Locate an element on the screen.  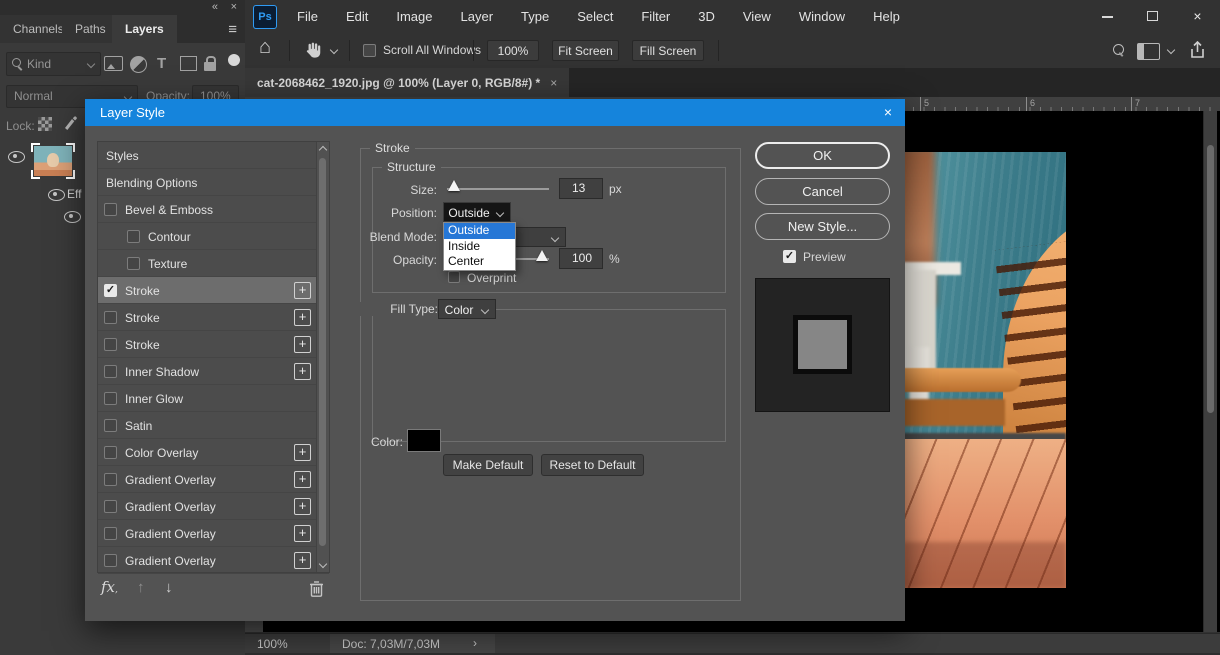
tab-layers: Layers is located at coordinates (144, 29).